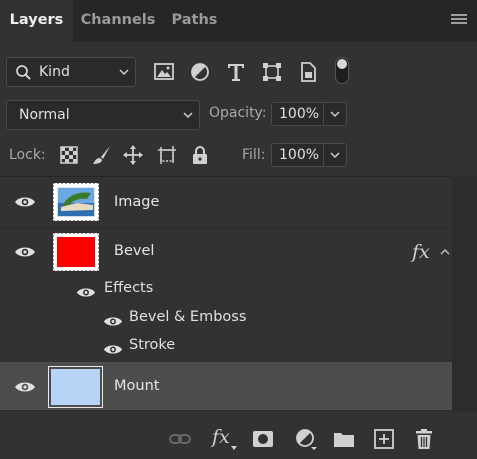  What do you see at coordinates (226, 386) in the screenshot?
I see `layer-row-mount: Mount` at bounding box center [226, 386].